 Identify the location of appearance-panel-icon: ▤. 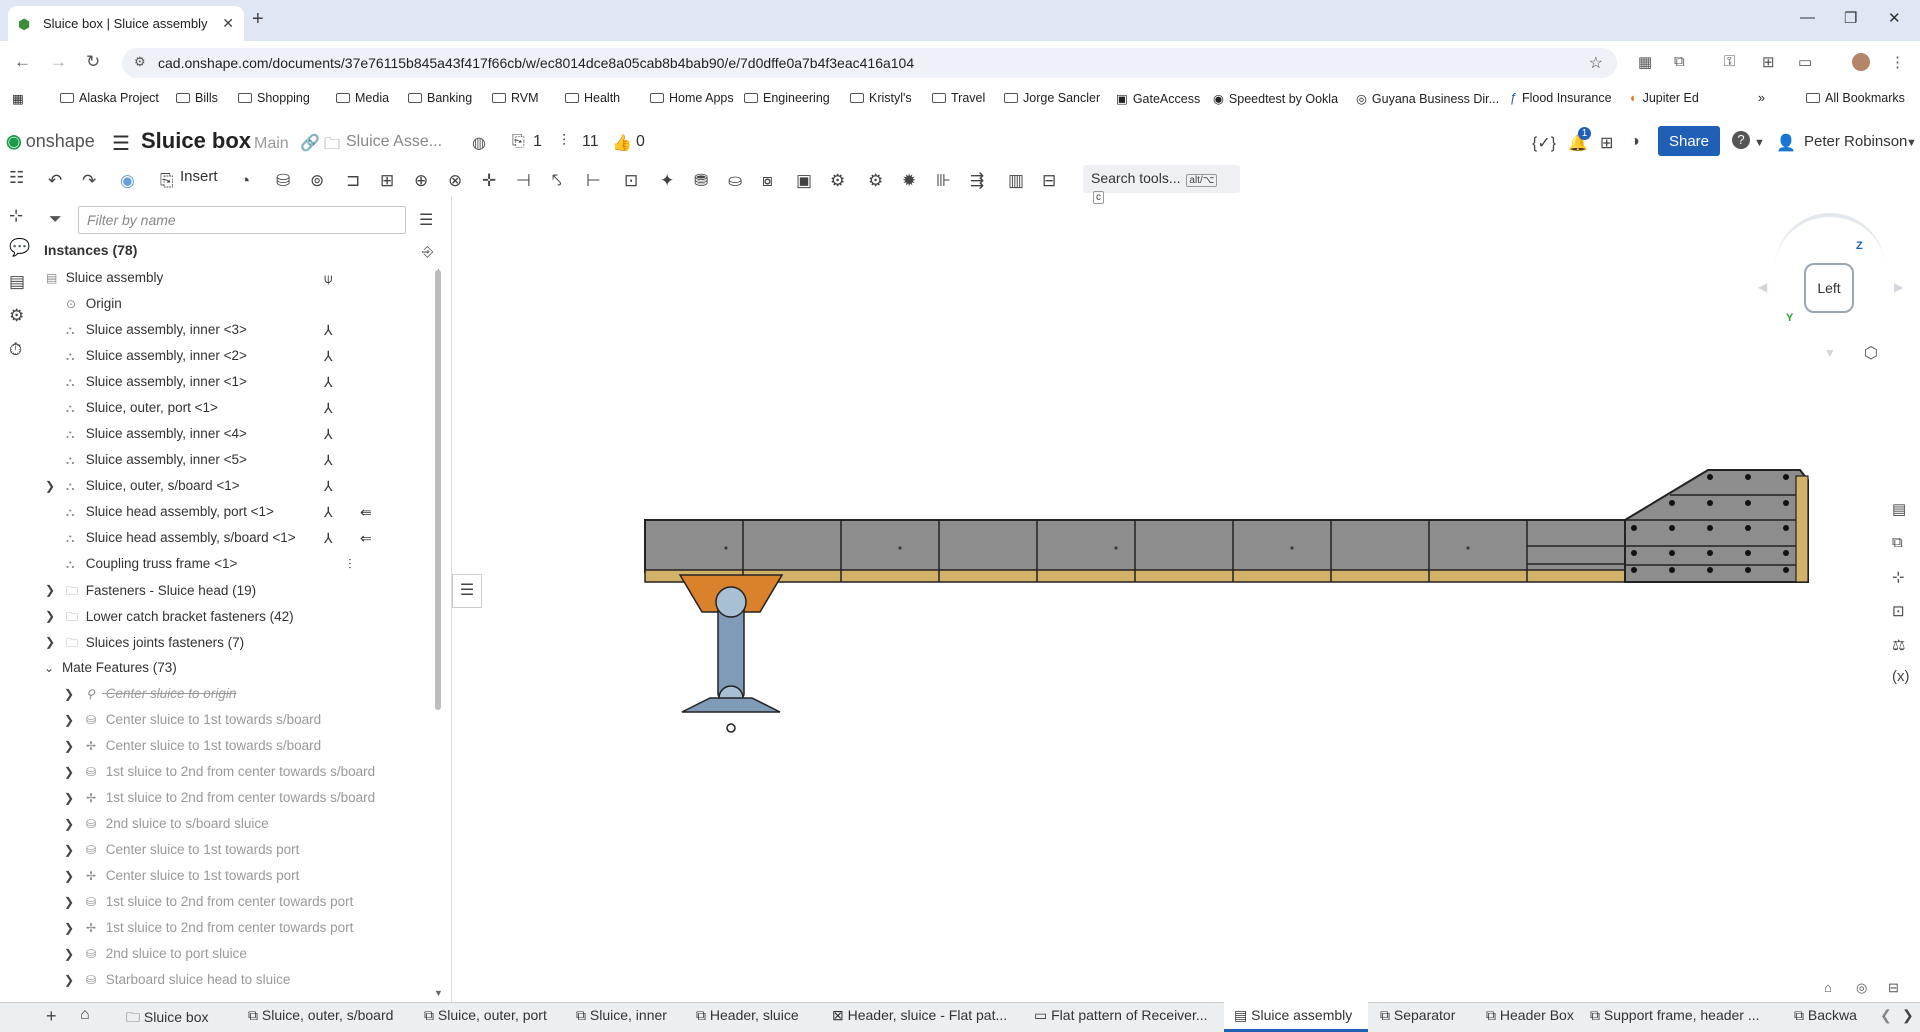
(1899, 509).